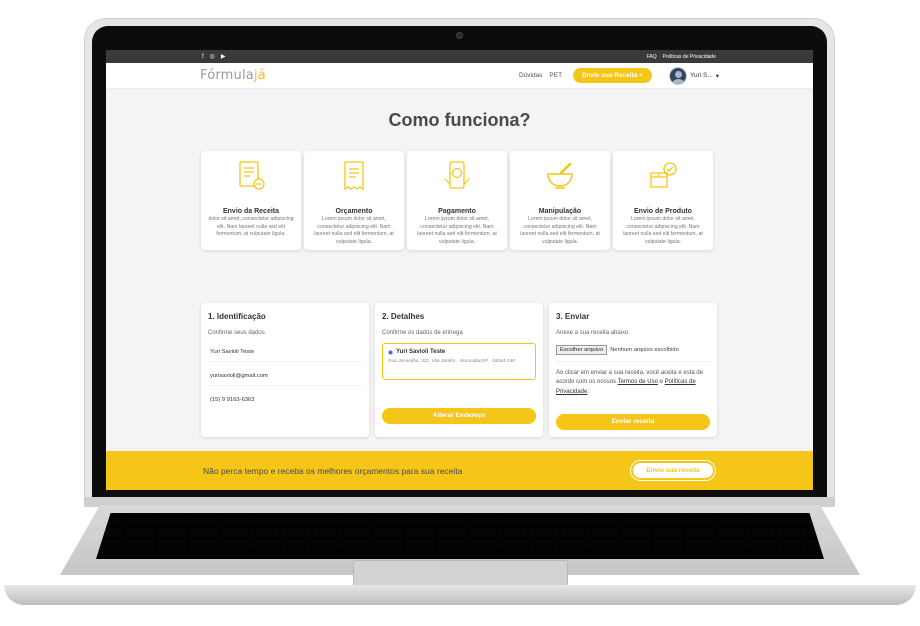 The image size is (920, 626). I want to click on step-title: Envio da Receita, so click(251, 211).